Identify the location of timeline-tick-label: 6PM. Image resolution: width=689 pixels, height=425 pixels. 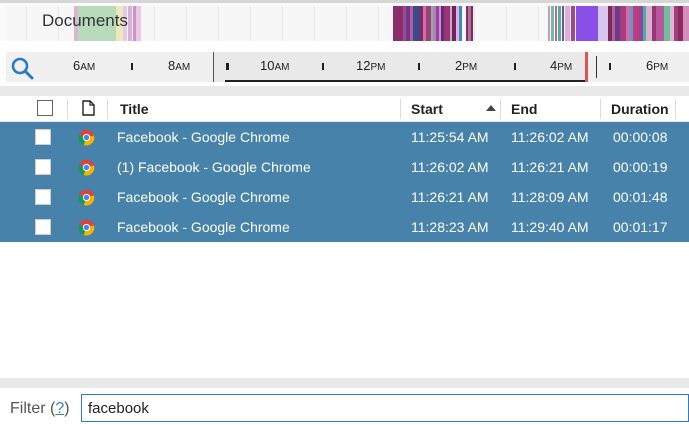
(657, 65).